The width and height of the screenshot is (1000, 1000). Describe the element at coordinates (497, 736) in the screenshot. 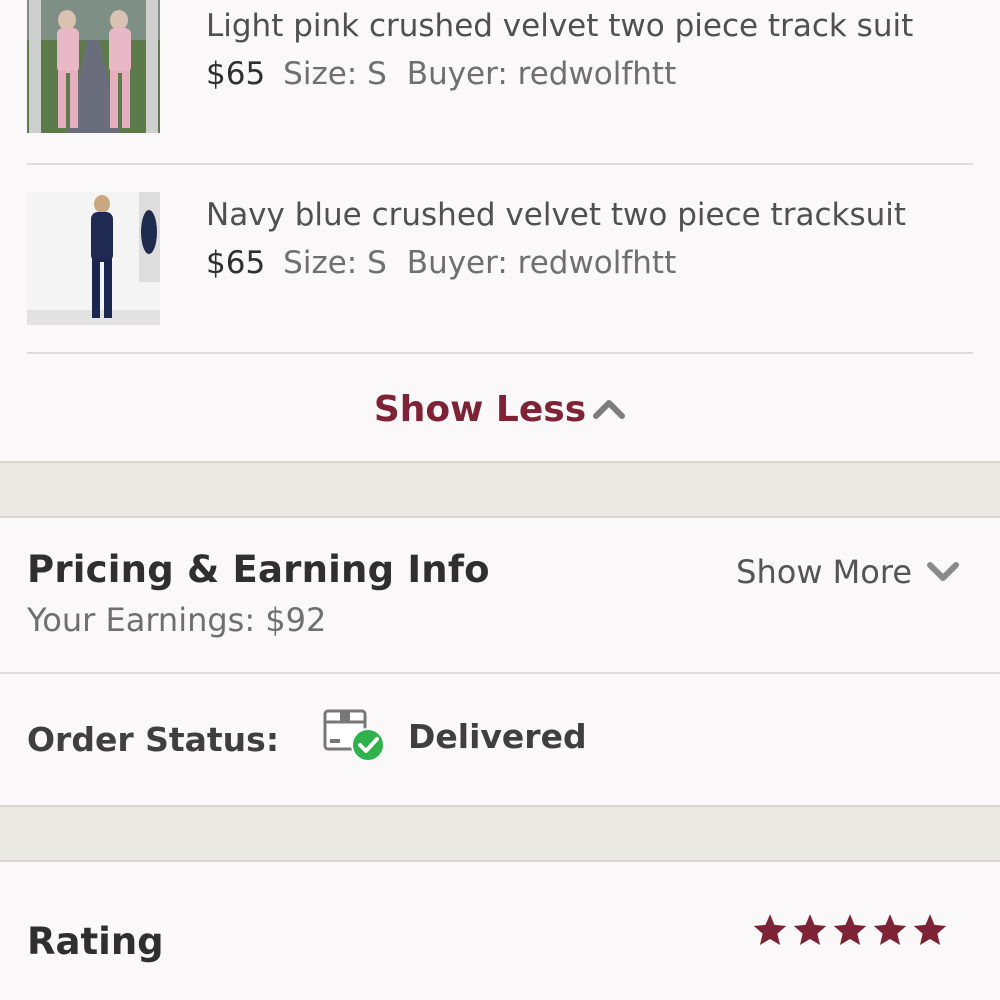

I see `order-status-value: Delivered` at that location.